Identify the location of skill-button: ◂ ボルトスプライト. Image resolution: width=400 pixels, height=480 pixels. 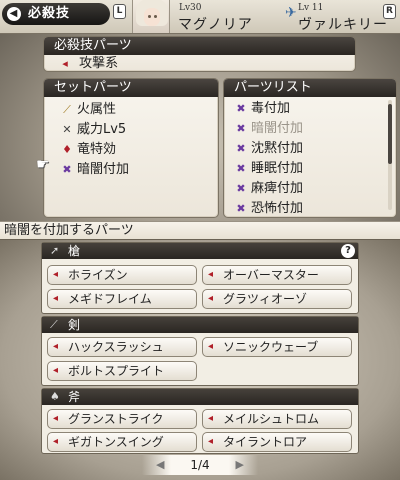
(122, 371).